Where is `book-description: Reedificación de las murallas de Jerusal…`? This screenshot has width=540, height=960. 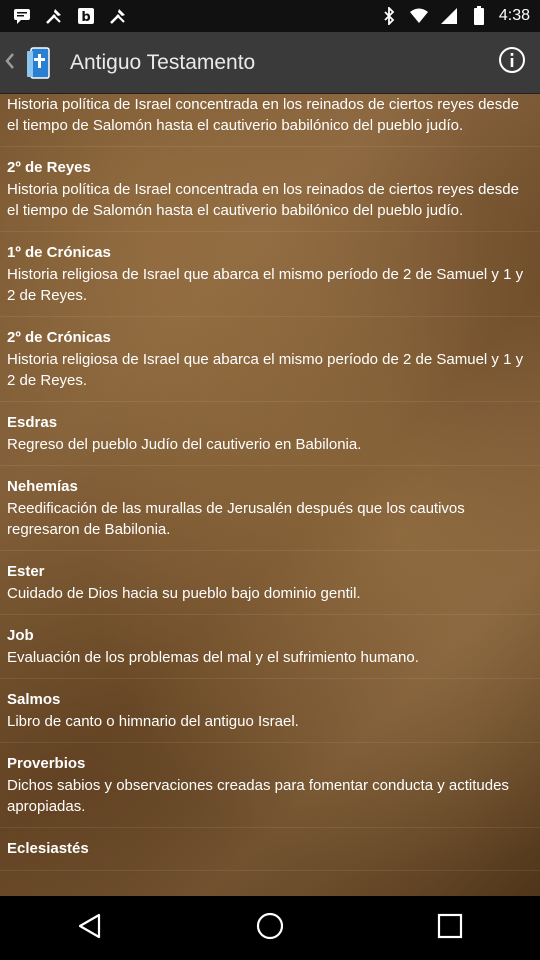
book-description: Reedificación de las murallas de Jerusal… is located at coordinates (236, 519).